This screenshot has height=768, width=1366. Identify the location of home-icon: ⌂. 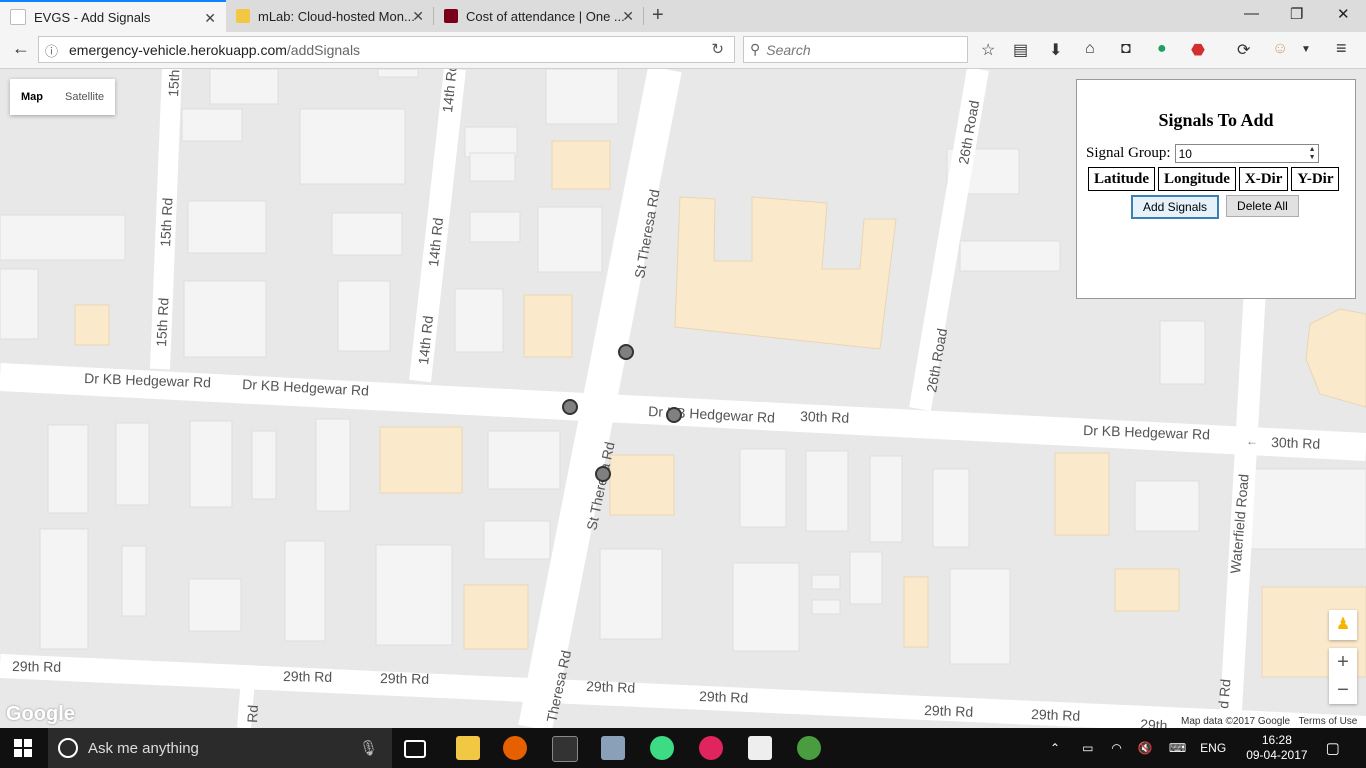
(1090, 49).